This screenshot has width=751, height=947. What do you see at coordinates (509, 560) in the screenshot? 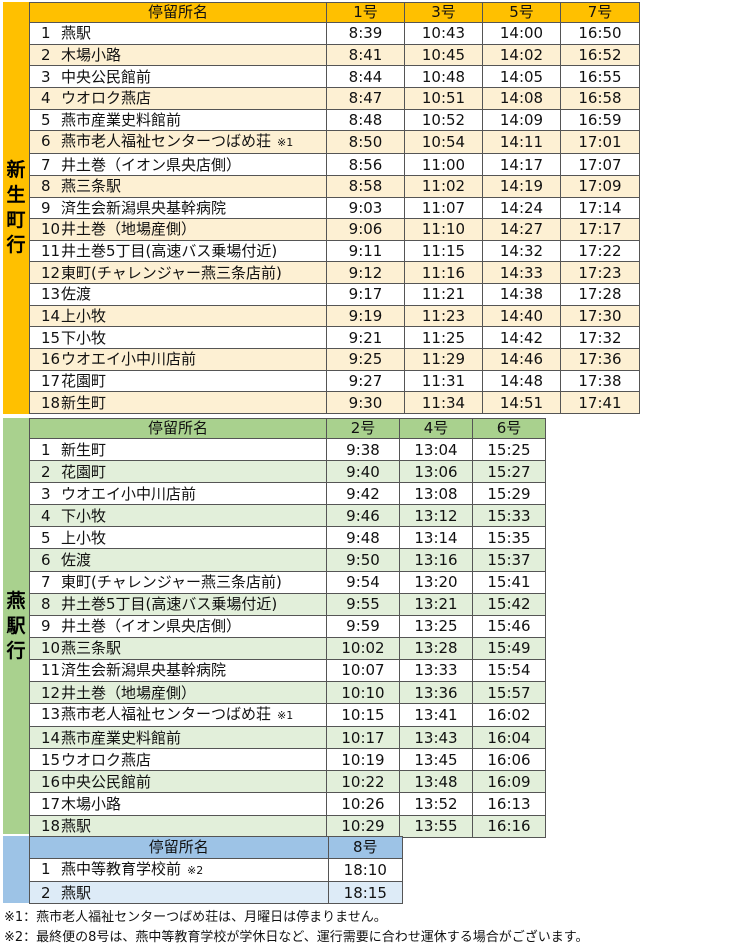
I see `departure-time: 15:37` at bounding box center [509, 560].